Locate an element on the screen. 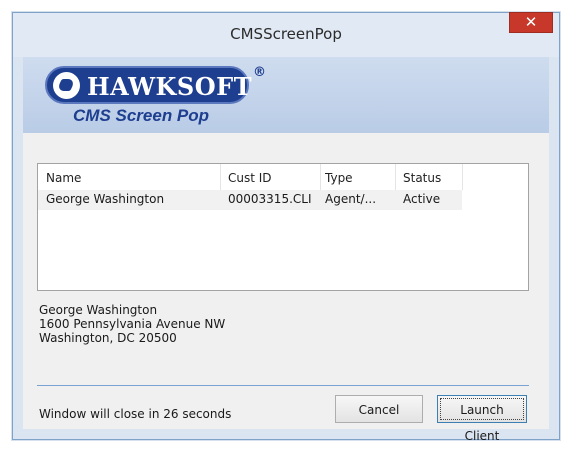 This screenshot has height=450, width=575. row-cust-id: 00003315.CLI is located at coordinates (270, 199).